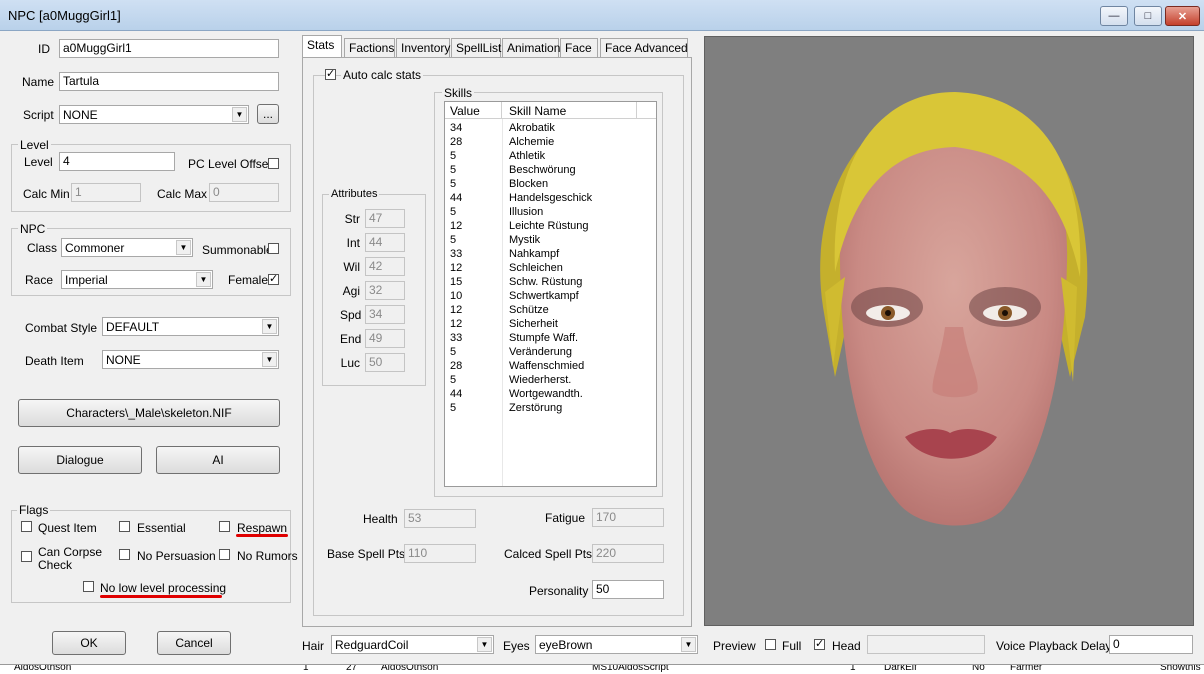 The height and width of the screenshot is (674, 1204). What do you see at coordinates (43, 668) in the screenshot?
I see `background-list-cell: AldosOthson` at bounding box center [43, 668].